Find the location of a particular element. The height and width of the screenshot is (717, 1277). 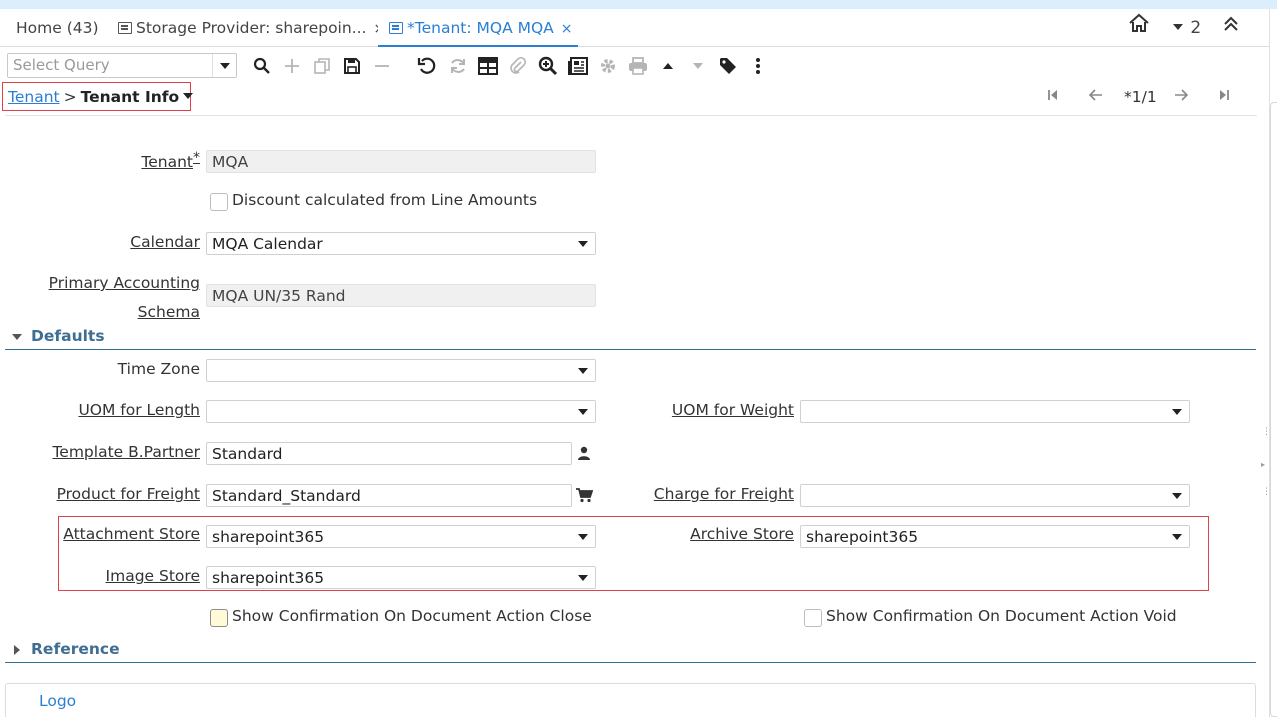

undo-icon is located at coordinates (427, 66).